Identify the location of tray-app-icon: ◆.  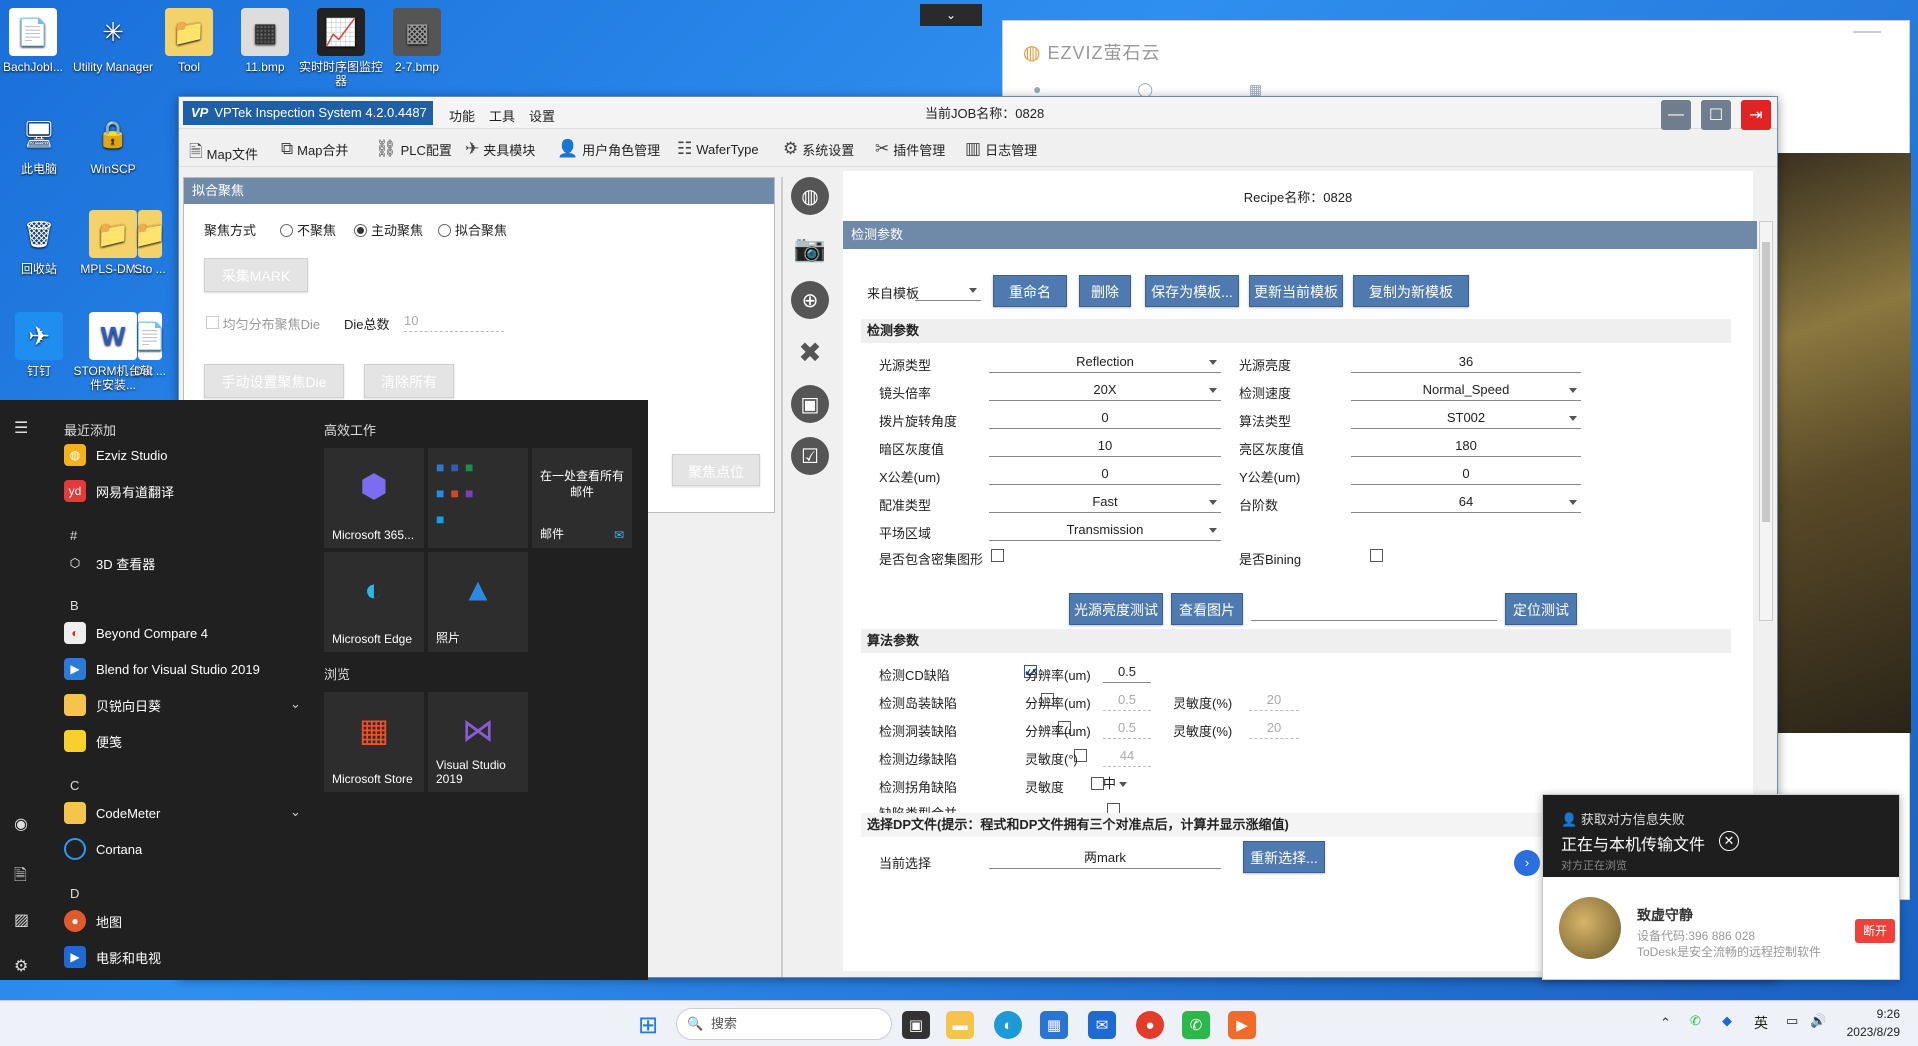
(1727, 1021).